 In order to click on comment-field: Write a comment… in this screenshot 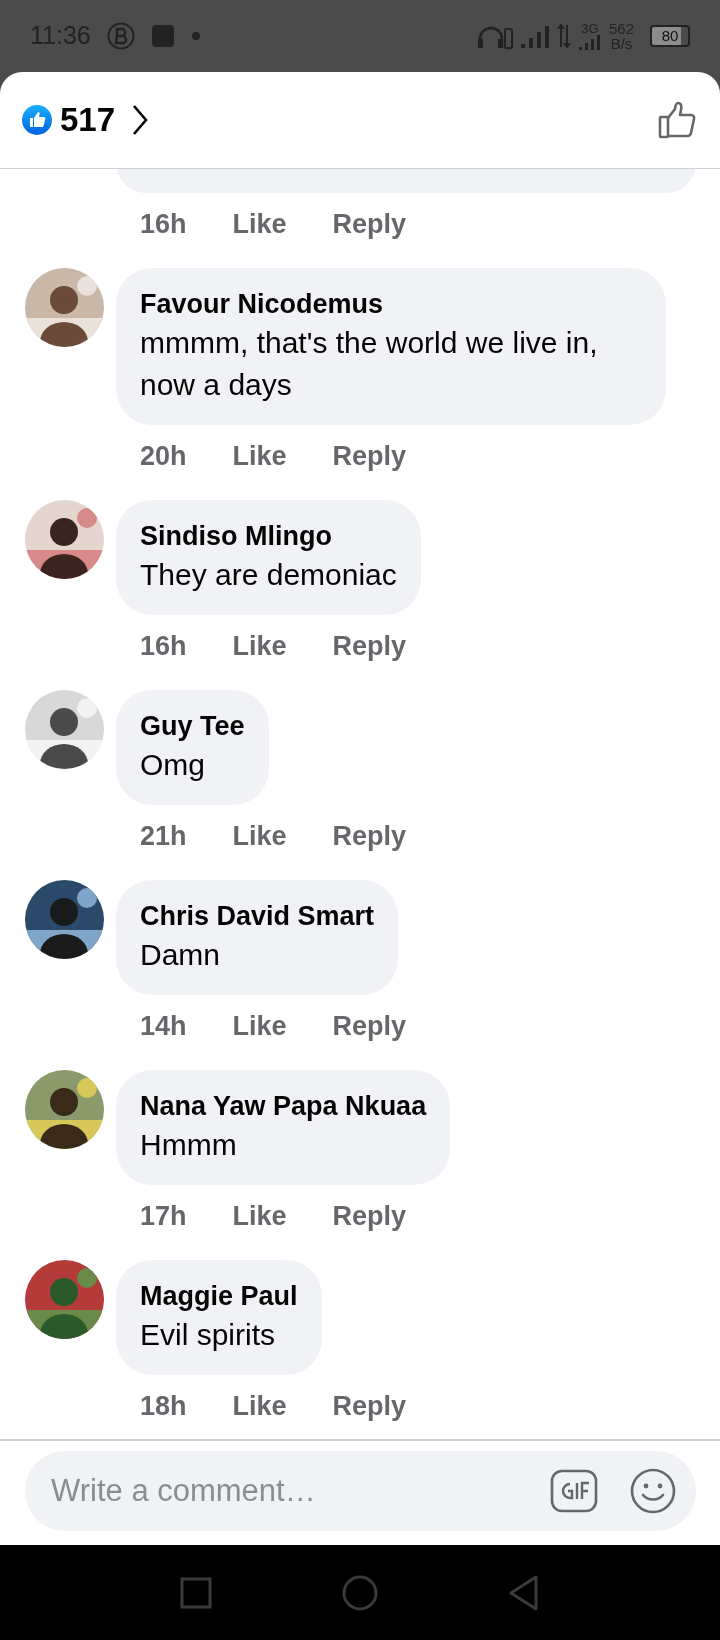, I will do `click(360, 1491)`.